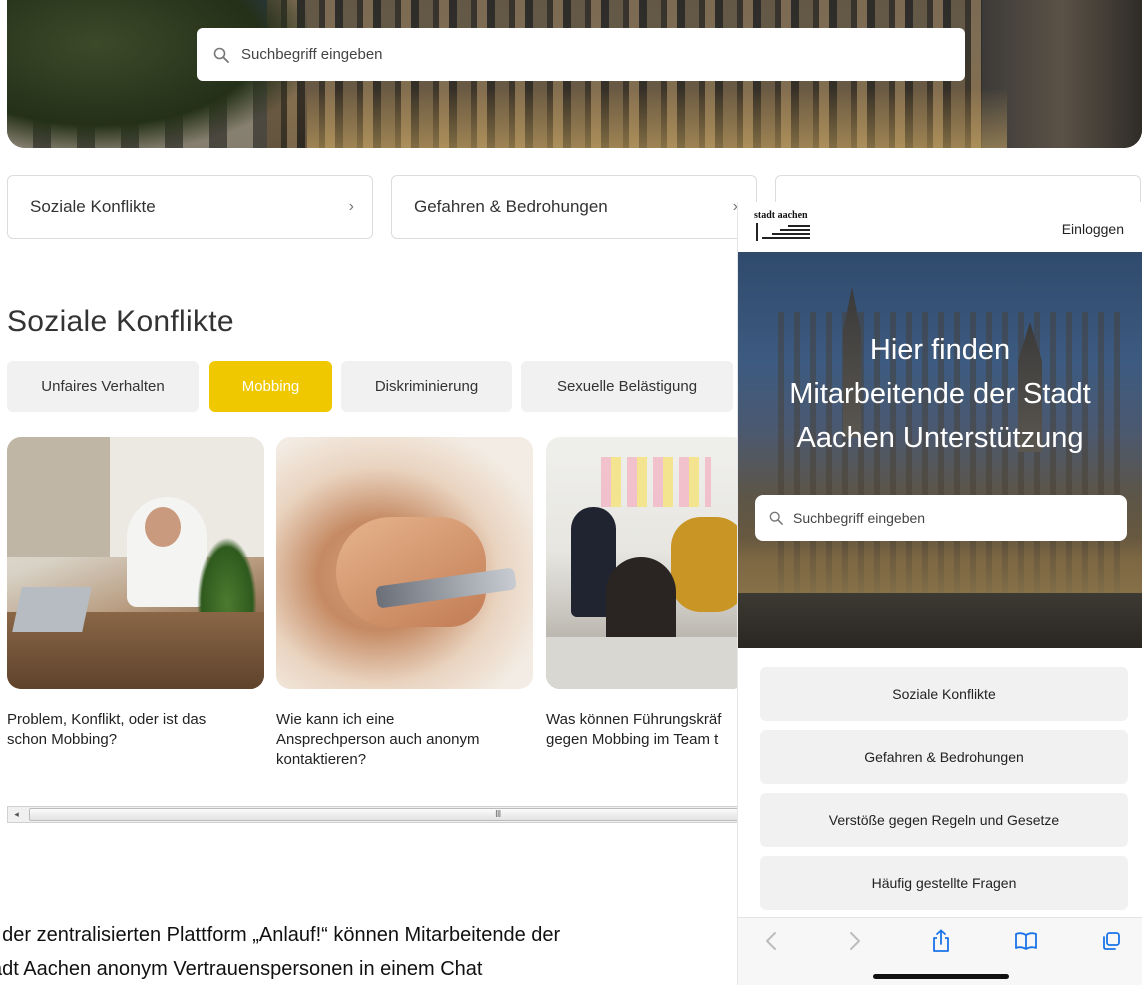 This screenshot has width=1142, height=985. Describe the element at coordinates (384, 814) in the screenshot. I see `scrollbar-thumb: III` at that location.